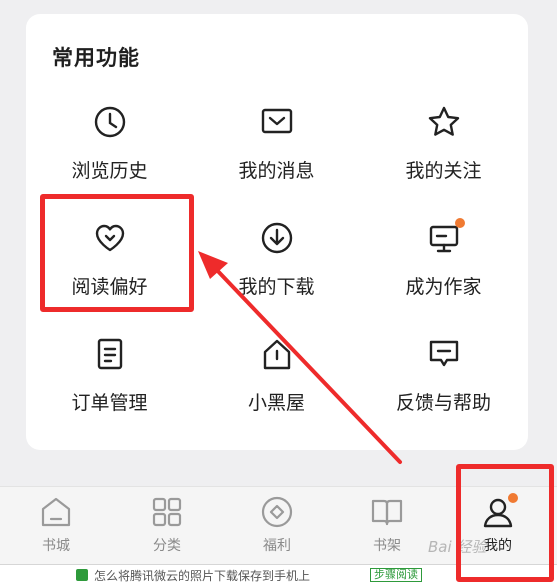  I want to click on menu-item-reading-preference: 阅读偏好, so click(109, 267).